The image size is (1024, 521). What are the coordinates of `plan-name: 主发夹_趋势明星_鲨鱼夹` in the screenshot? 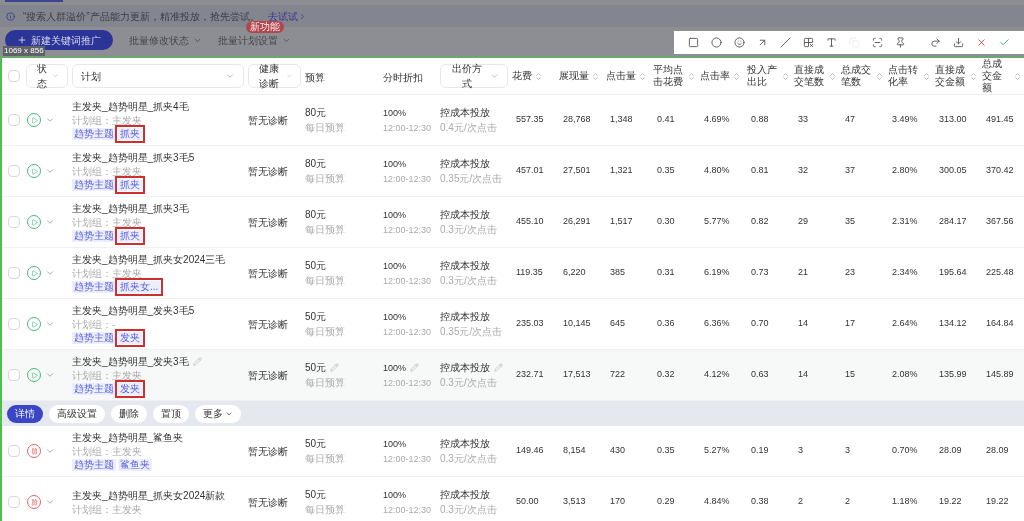 It's located at (128, 437).